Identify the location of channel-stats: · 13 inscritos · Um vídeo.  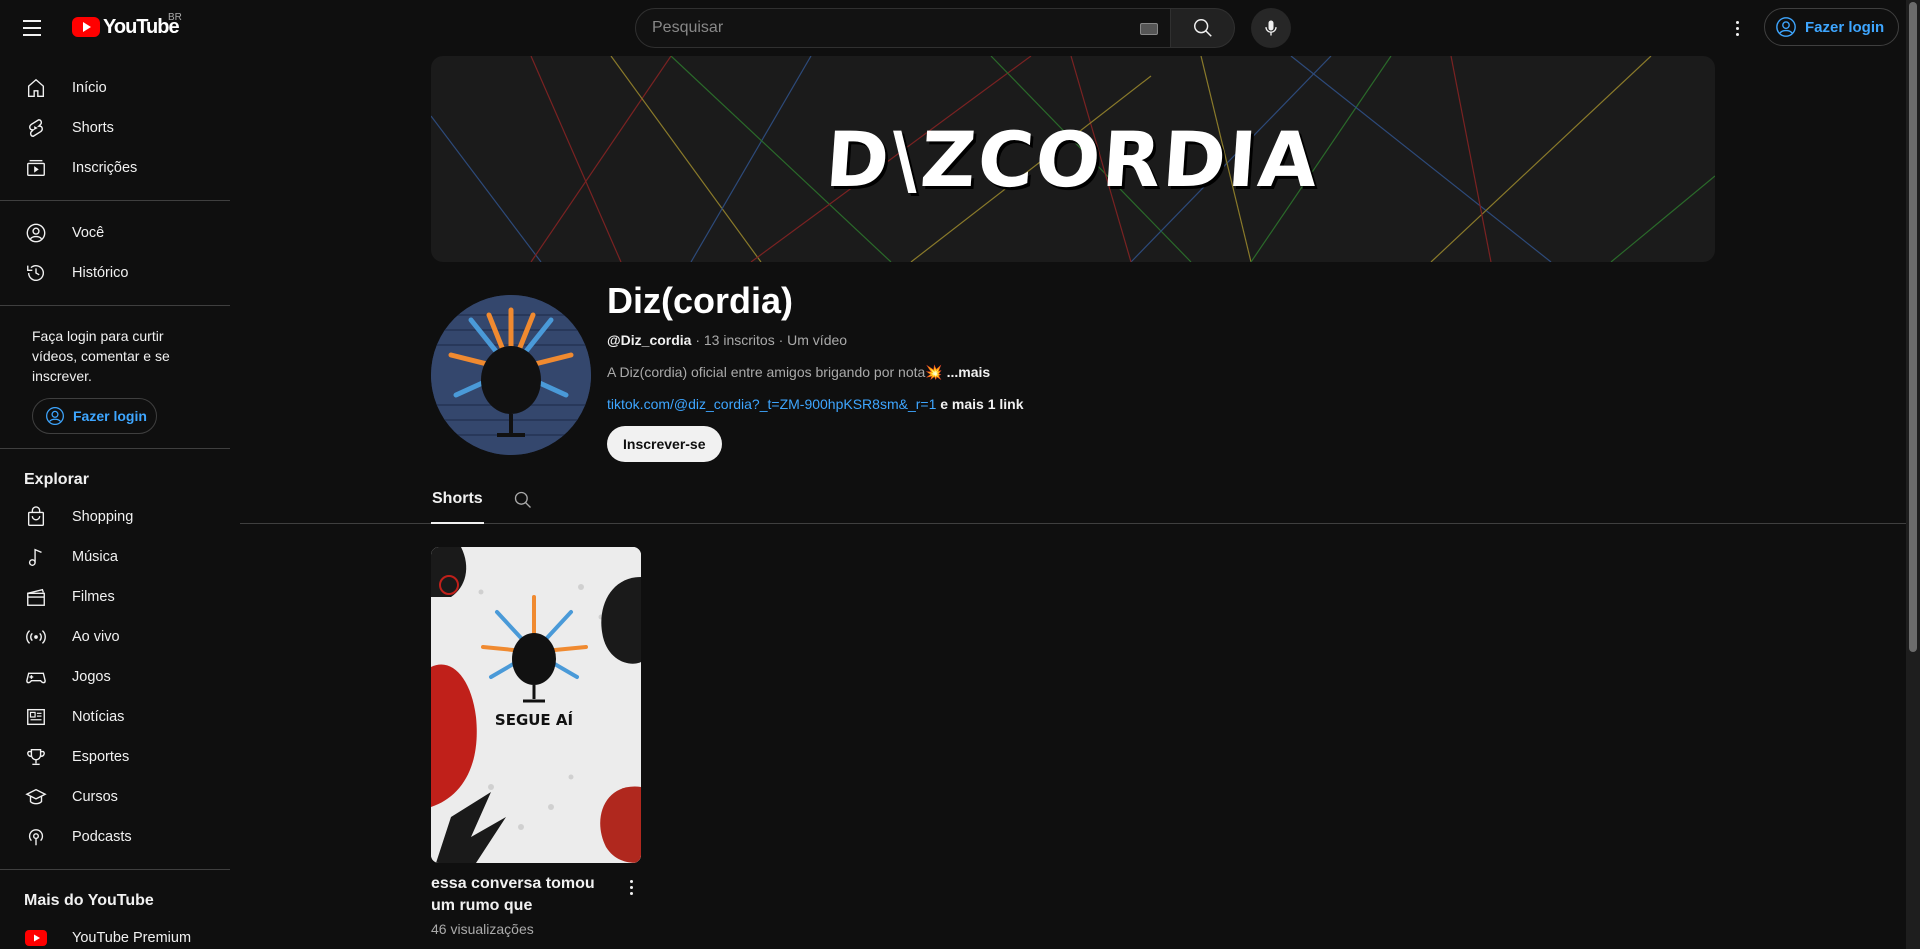
(769, 340).